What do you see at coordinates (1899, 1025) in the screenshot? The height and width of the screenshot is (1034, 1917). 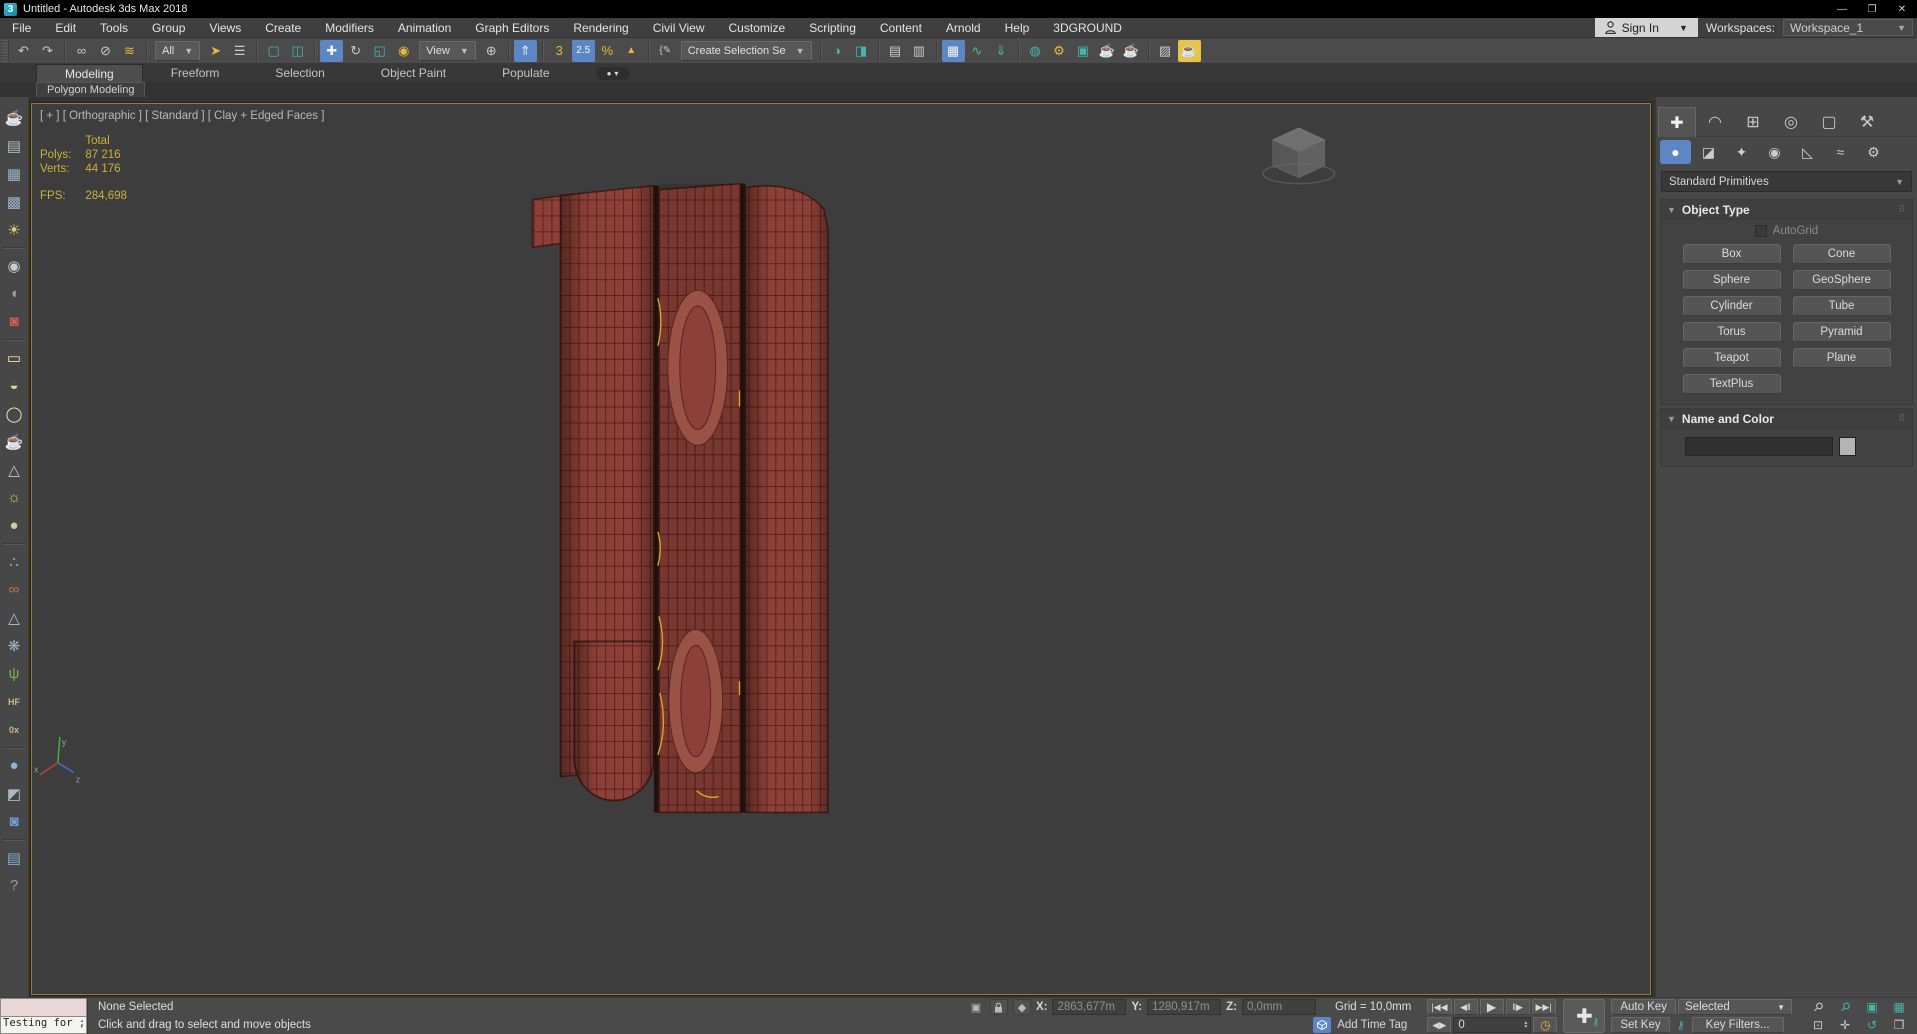 I see `maximize-viewport-icon: ❐` at bounding box center [1899, 1025].